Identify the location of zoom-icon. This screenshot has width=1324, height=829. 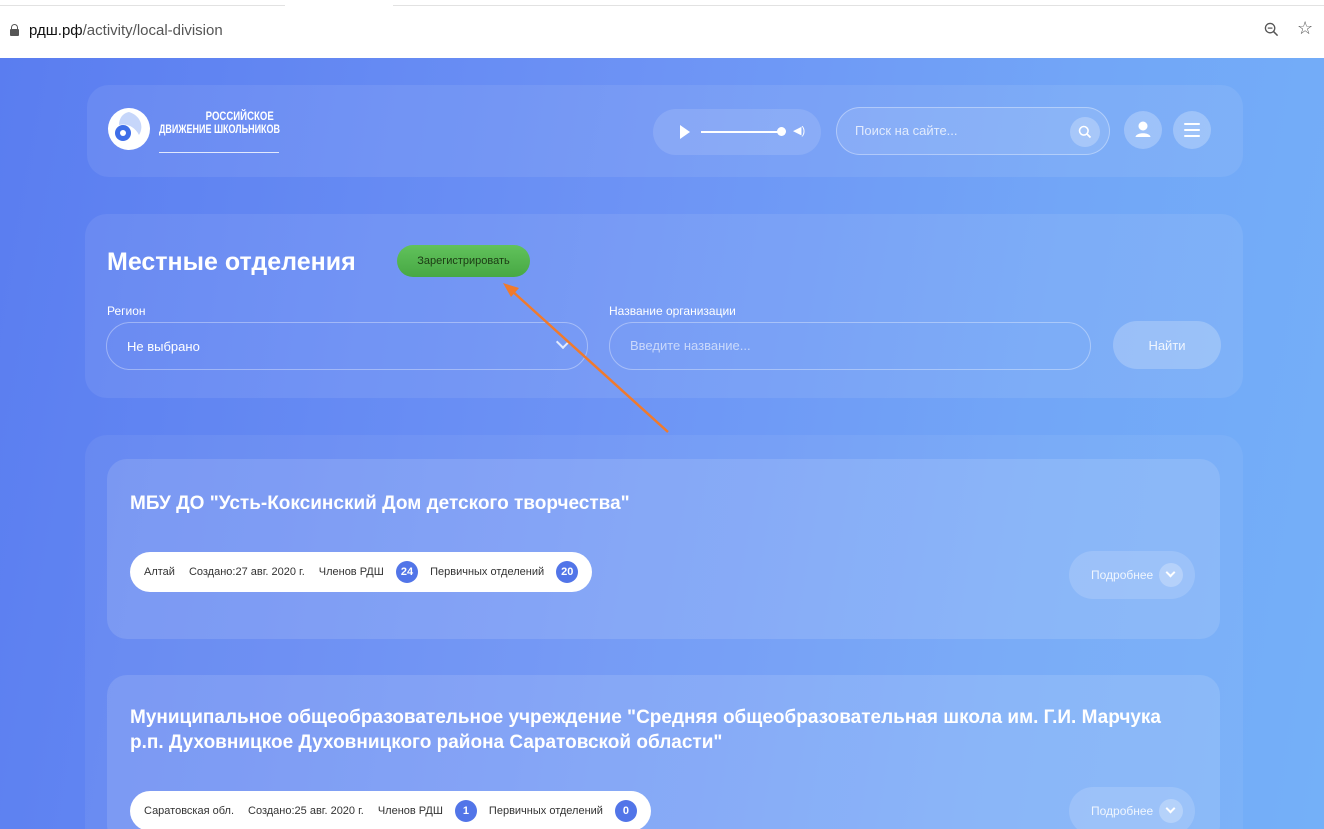
(1271, 29).